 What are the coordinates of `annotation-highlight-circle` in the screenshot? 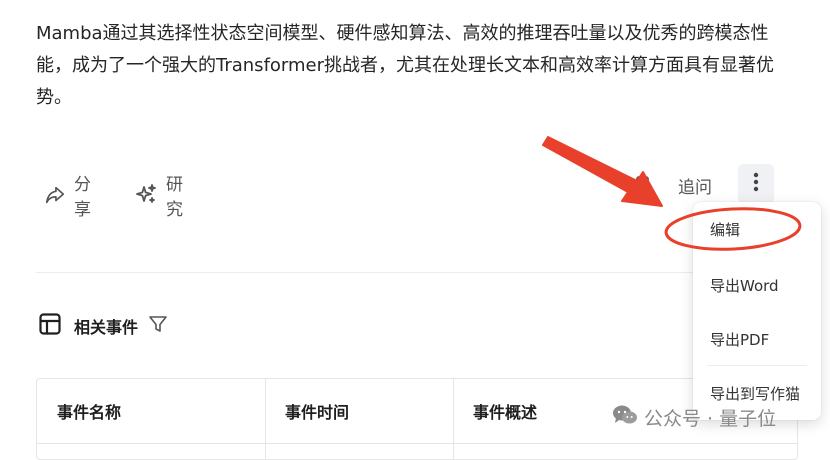 It's located at (733, 229).